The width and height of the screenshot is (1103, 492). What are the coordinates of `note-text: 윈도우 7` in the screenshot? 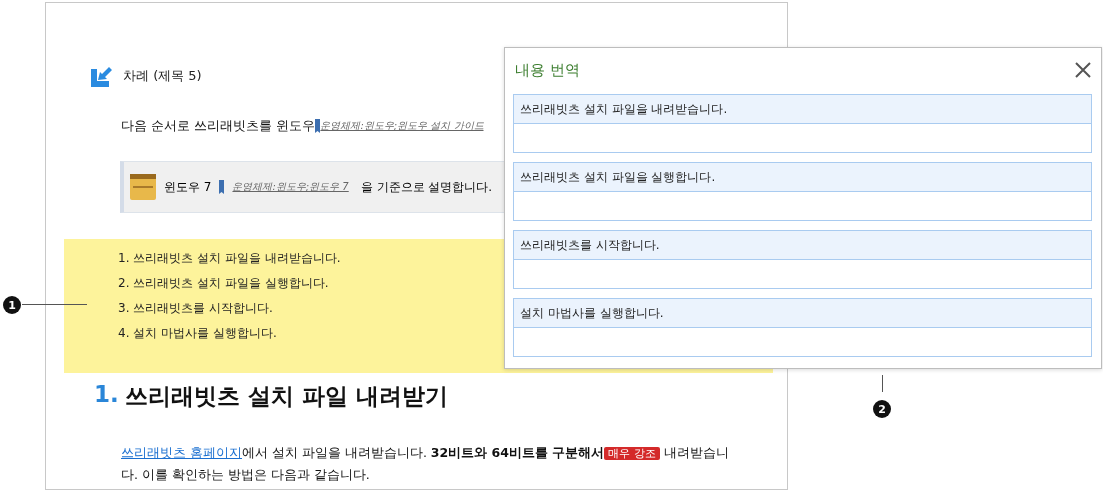 It's located at (188, 187).